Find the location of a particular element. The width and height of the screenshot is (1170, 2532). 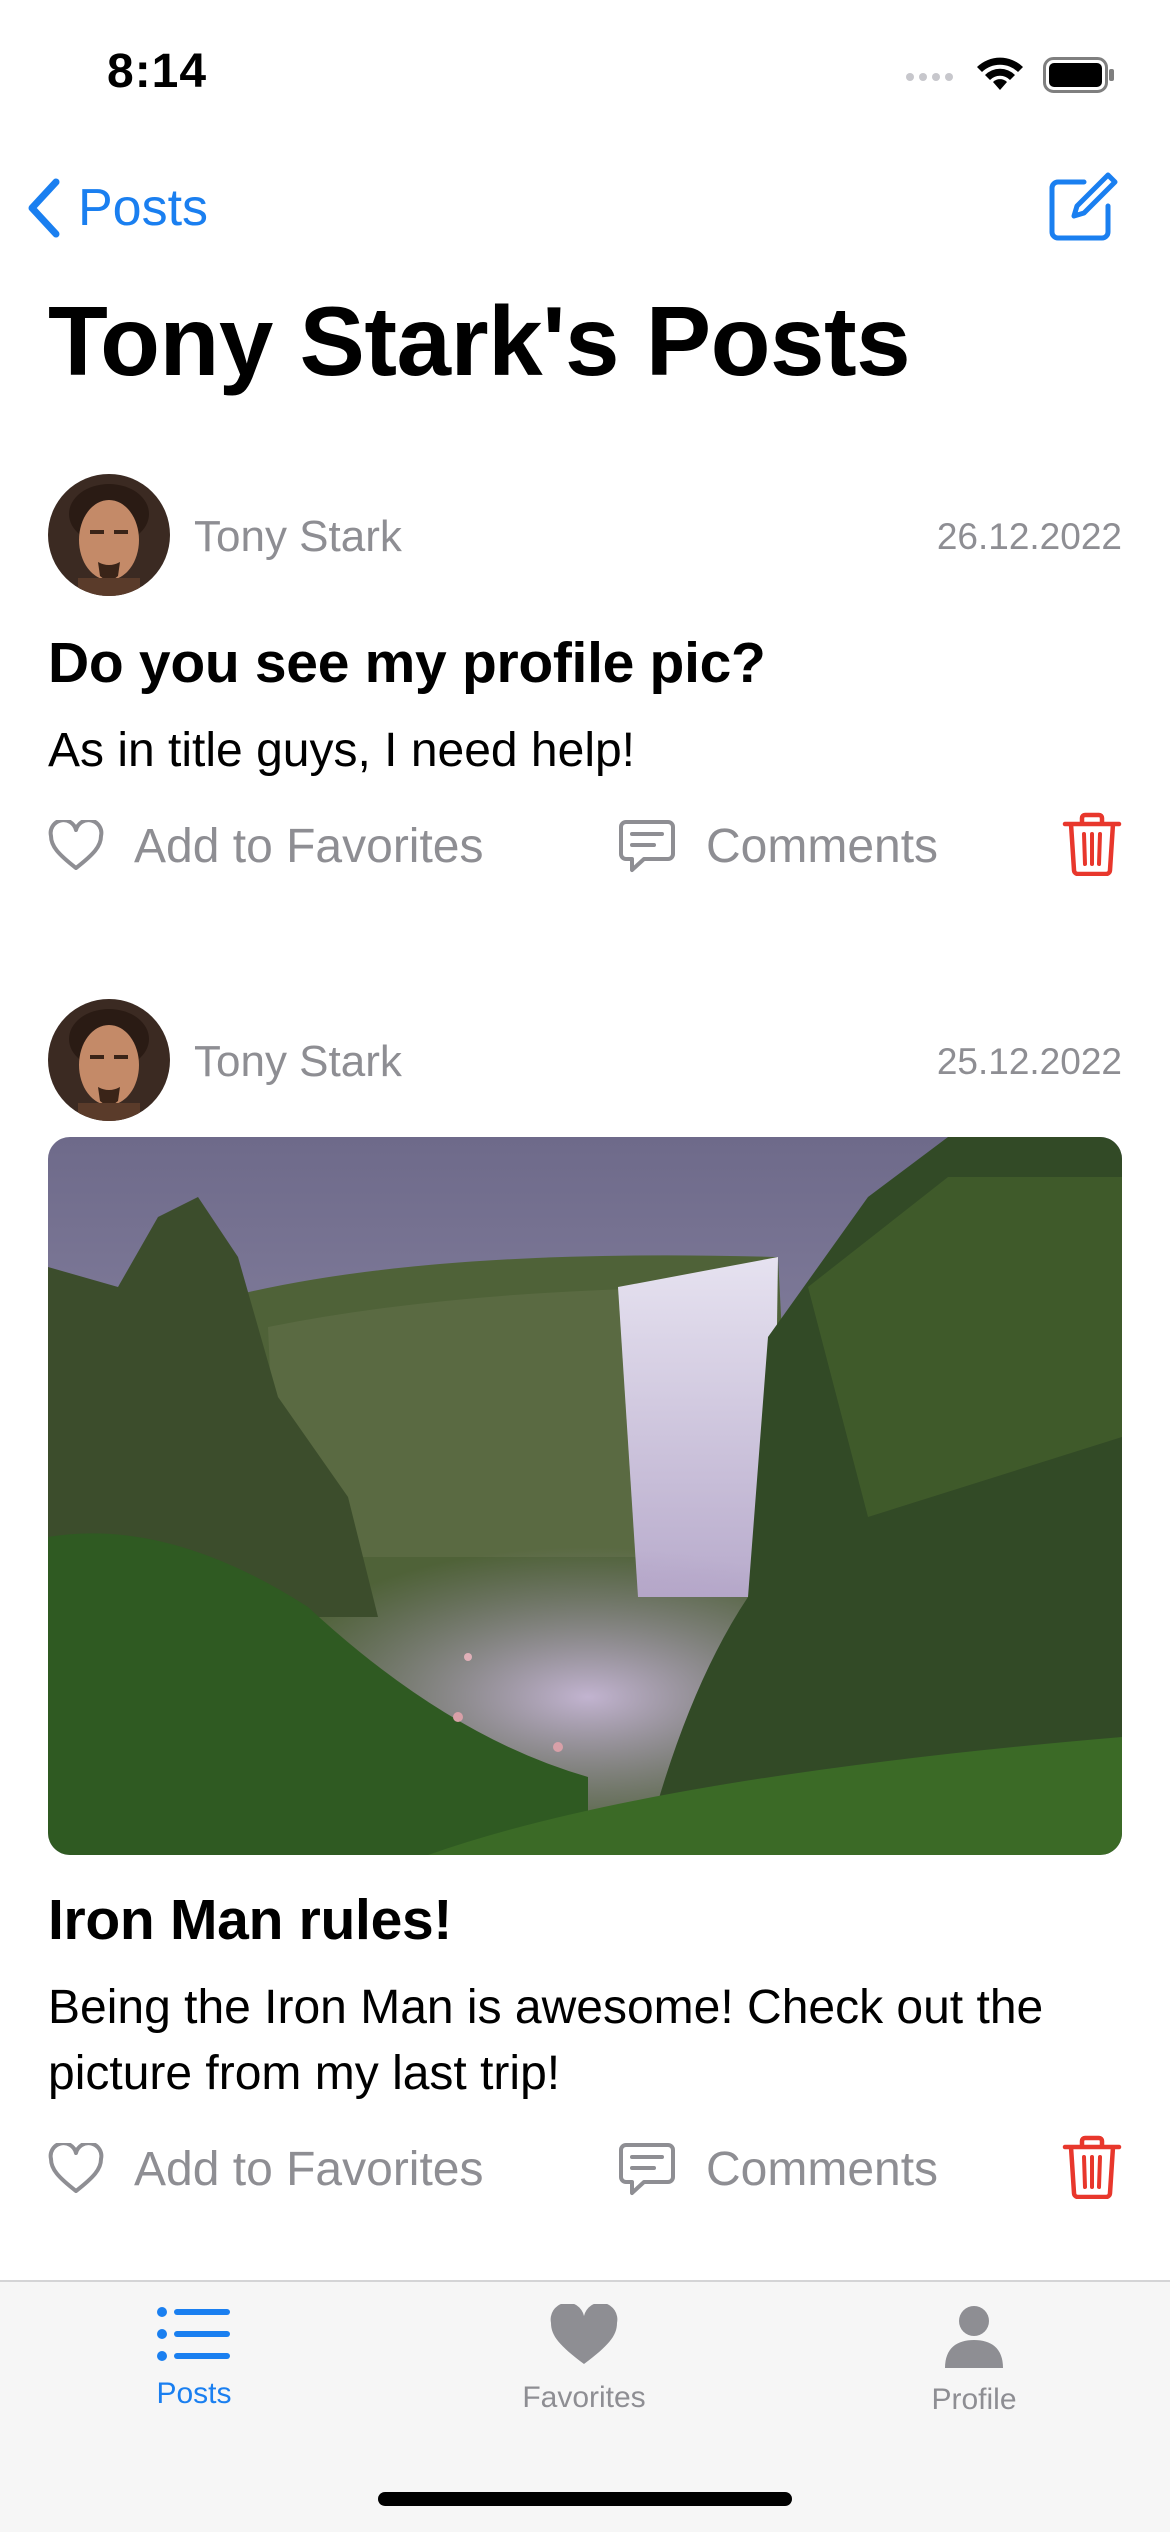

person-icon is located at coordinates (974, 2337).